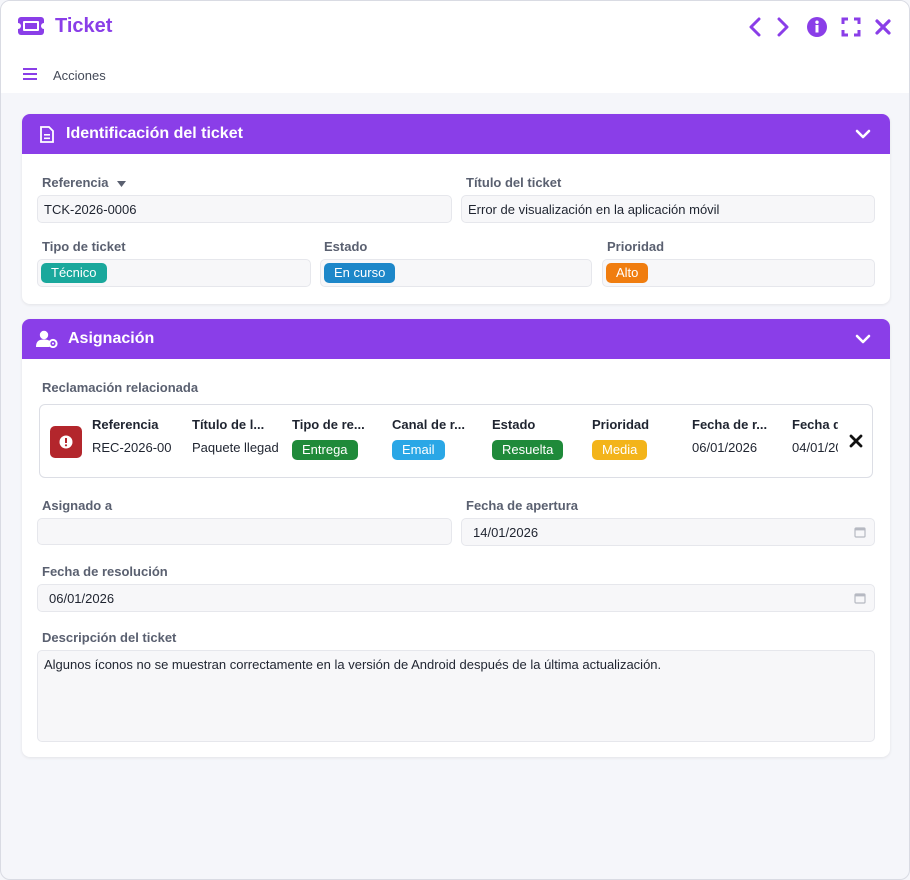  What do you see at coordinates (120, 387) in the screenshot?
I see `related-claim-label: Reclamación relacionada` at bounding box center [120, 387].